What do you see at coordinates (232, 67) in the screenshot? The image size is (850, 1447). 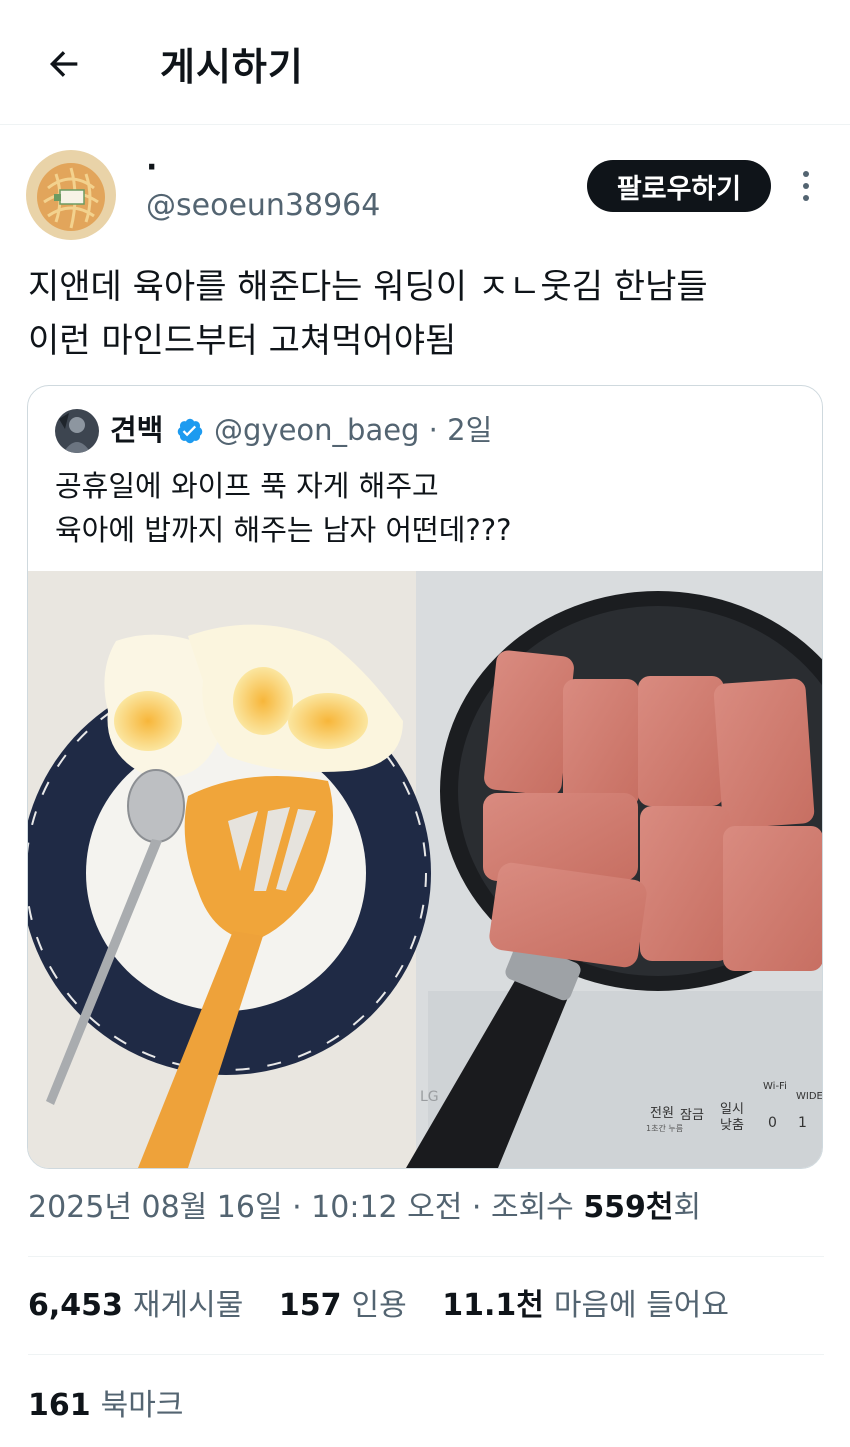 I see `page-title: 게시하기` at bounding box center [232, 67].